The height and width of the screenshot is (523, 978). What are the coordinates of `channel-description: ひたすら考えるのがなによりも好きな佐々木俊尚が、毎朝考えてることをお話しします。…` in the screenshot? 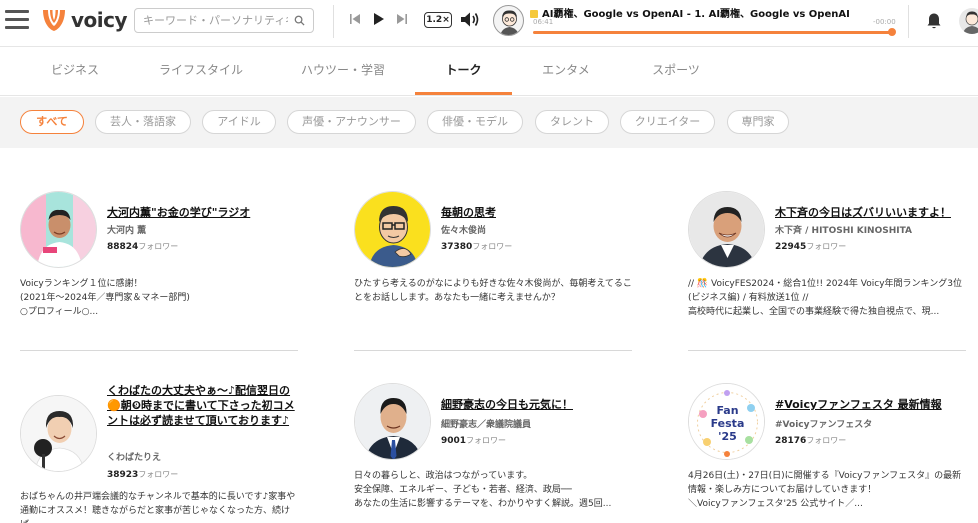 It's located at (493, 291).